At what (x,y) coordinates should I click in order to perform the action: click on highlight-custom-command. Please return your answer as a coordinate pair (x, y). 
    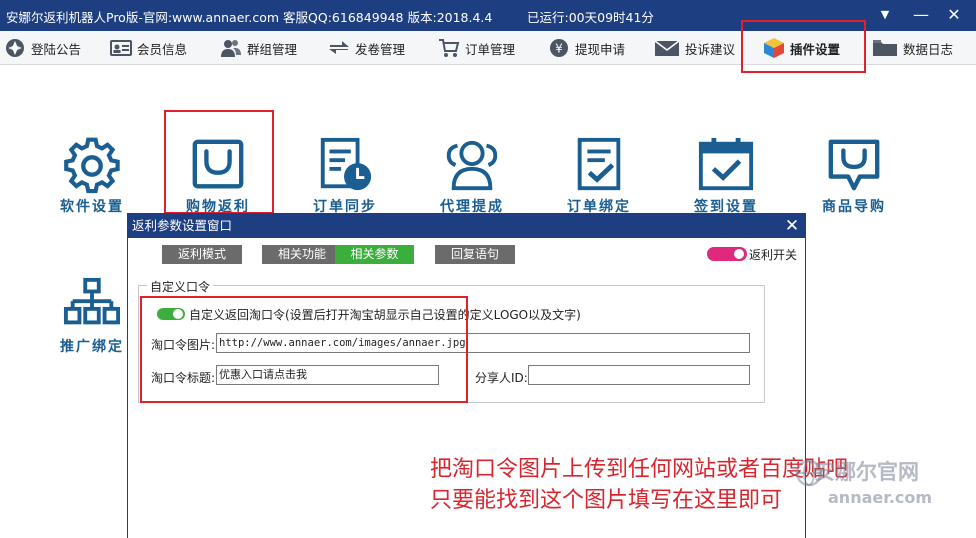
    Looking at the image, I should click on (304, 349).